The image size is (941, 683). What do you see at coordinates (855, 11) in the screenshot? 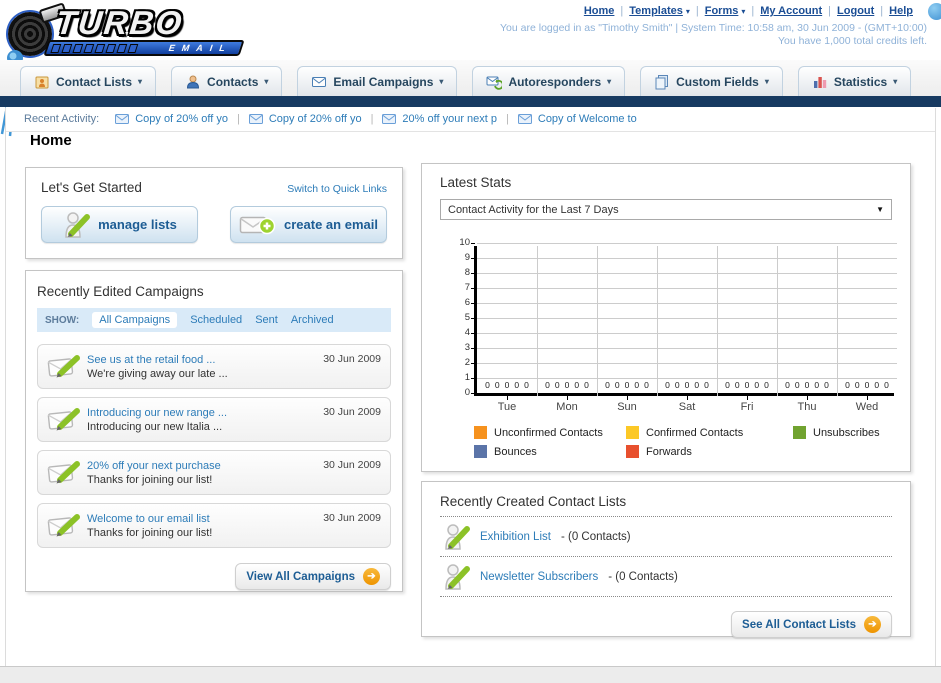
I see `nav-link-logout: Logout` at bounding box center [855, 11].